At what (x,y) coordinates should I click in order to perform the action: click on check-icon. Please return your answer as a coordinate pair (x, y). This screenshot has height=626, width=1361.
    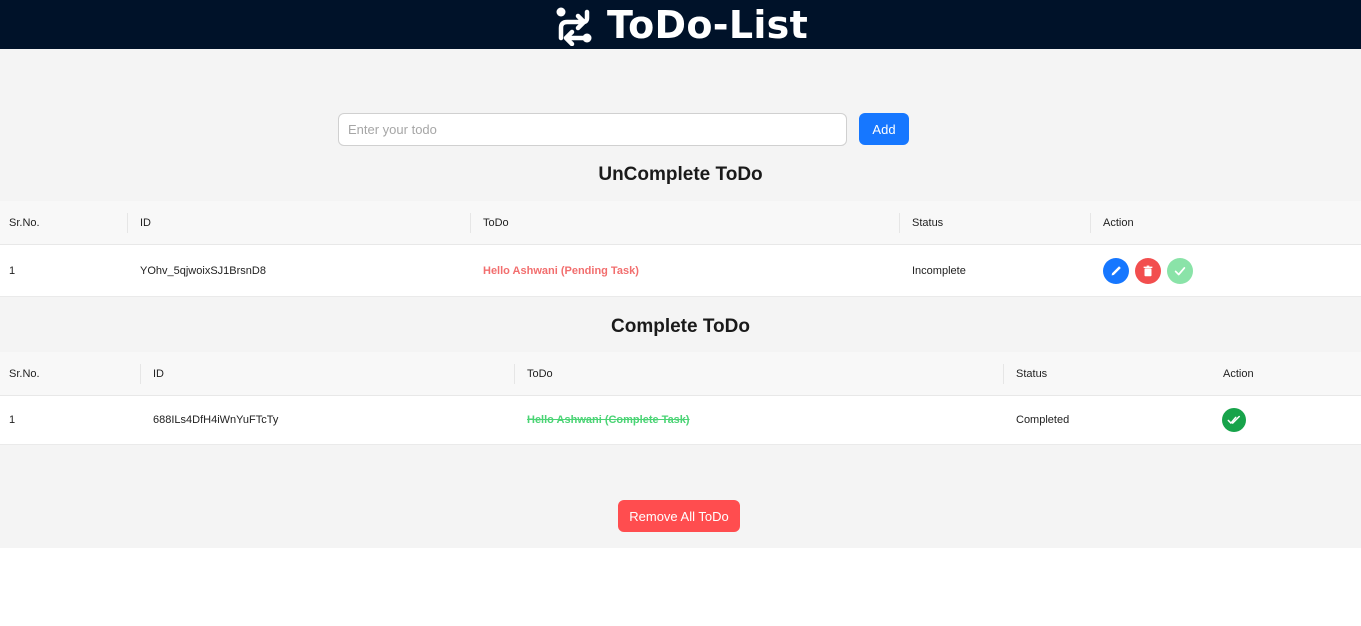
    Looking at the image, I should click on (1180, 270).